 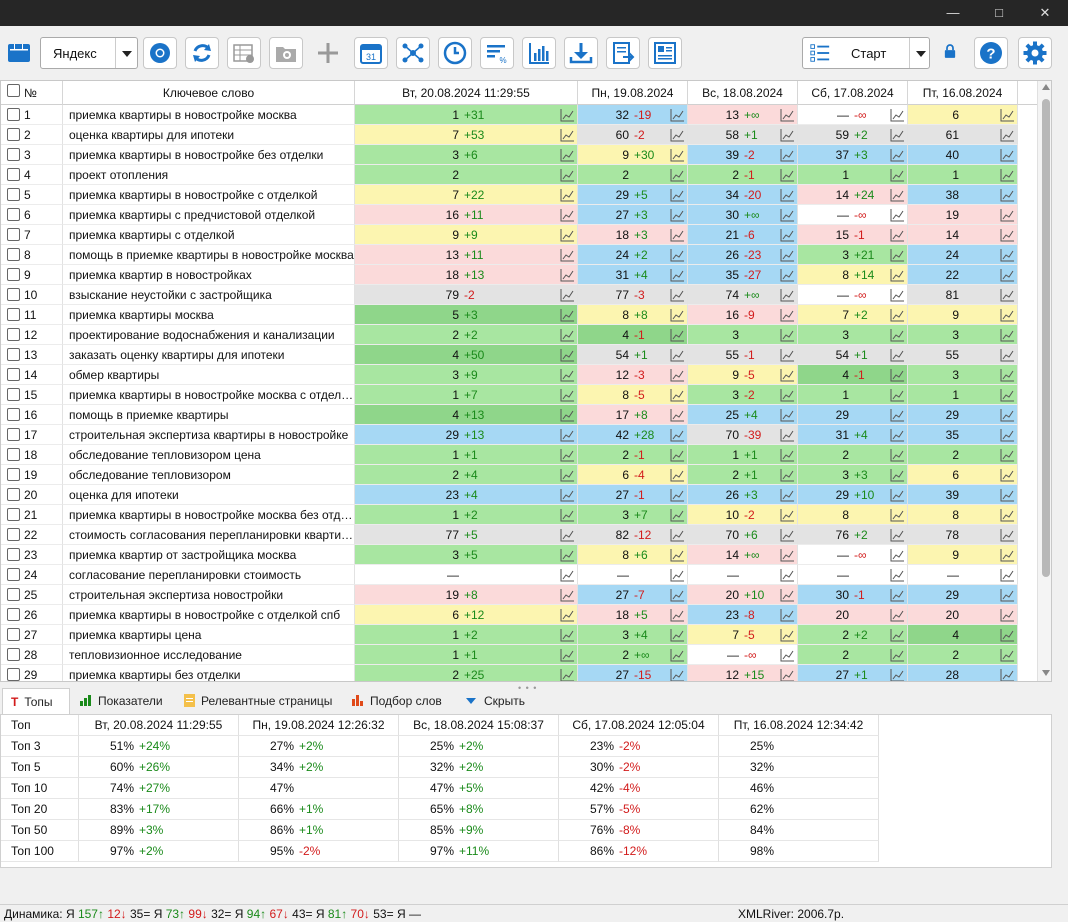 I want to click on position-cell: 14 +24, so click(x=853, y=195).